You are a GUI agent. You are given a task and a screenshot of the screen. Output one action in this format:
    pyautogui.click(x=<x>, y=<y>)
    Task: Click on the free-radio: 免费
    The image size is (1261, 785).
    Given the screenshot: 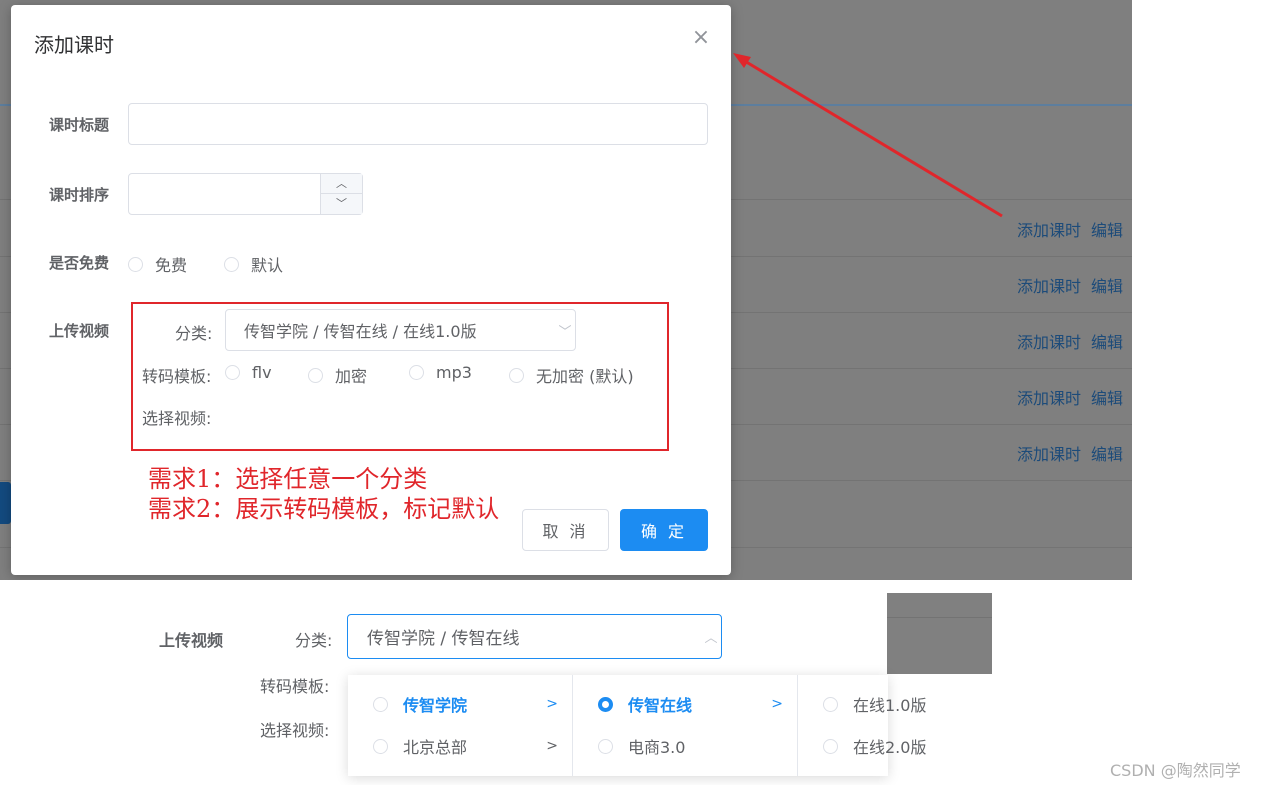 What is the action you would take?
    pyautogui.click(x=157, y=264)
    